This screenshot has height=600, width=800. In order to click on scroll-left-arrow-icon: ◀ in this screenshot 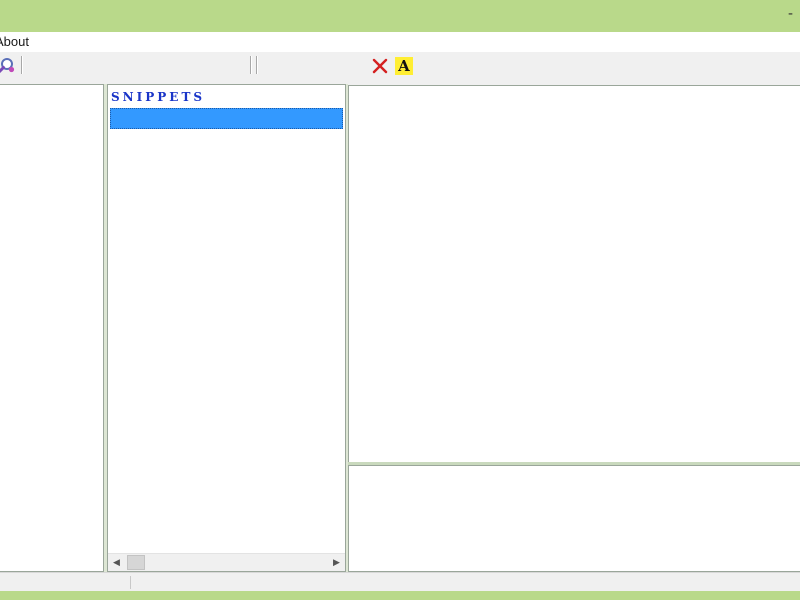, I will do `click(116, 562)`.